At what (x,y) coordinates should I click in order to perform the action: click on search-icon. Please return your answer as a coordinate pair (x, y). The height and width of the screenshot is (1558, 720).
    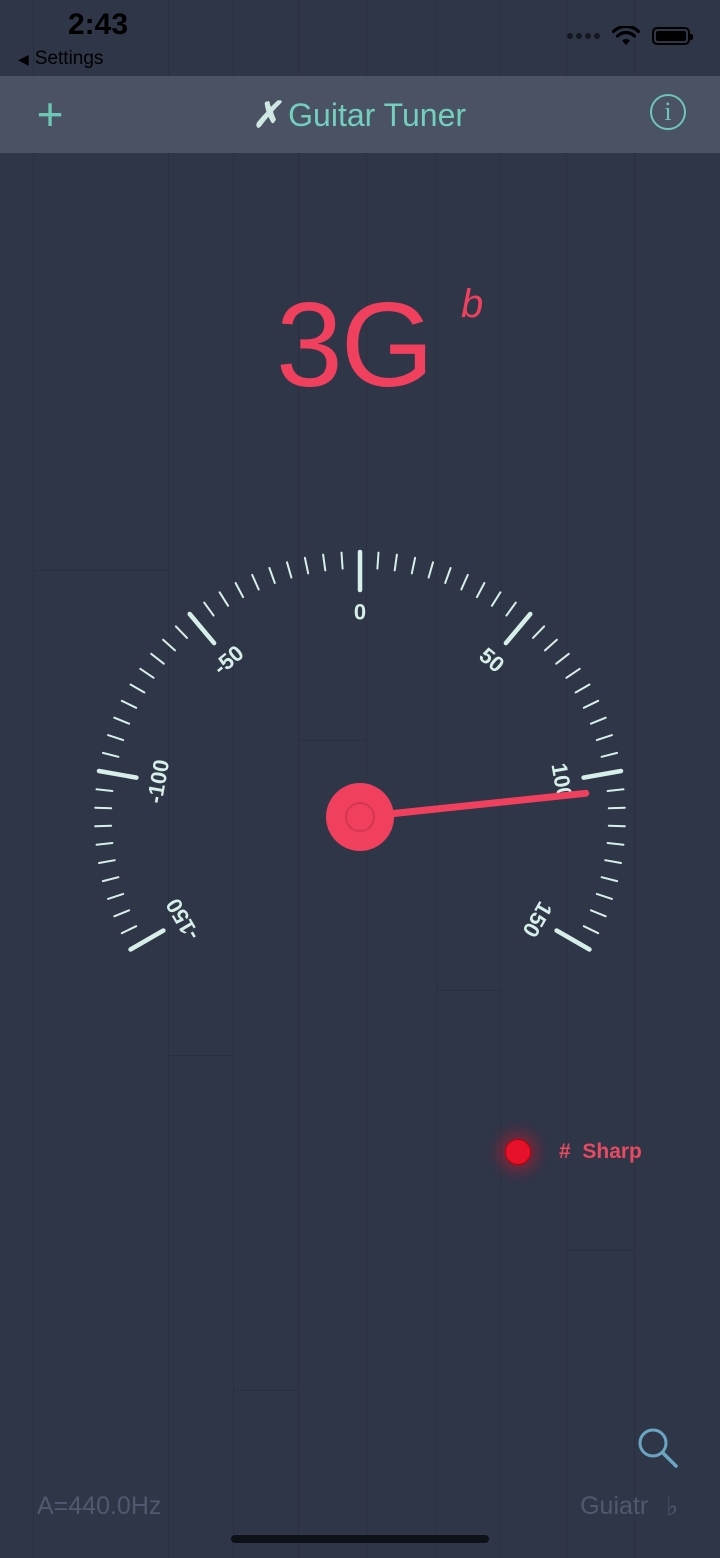
    Looking at the image, I should click on (658, 1448).